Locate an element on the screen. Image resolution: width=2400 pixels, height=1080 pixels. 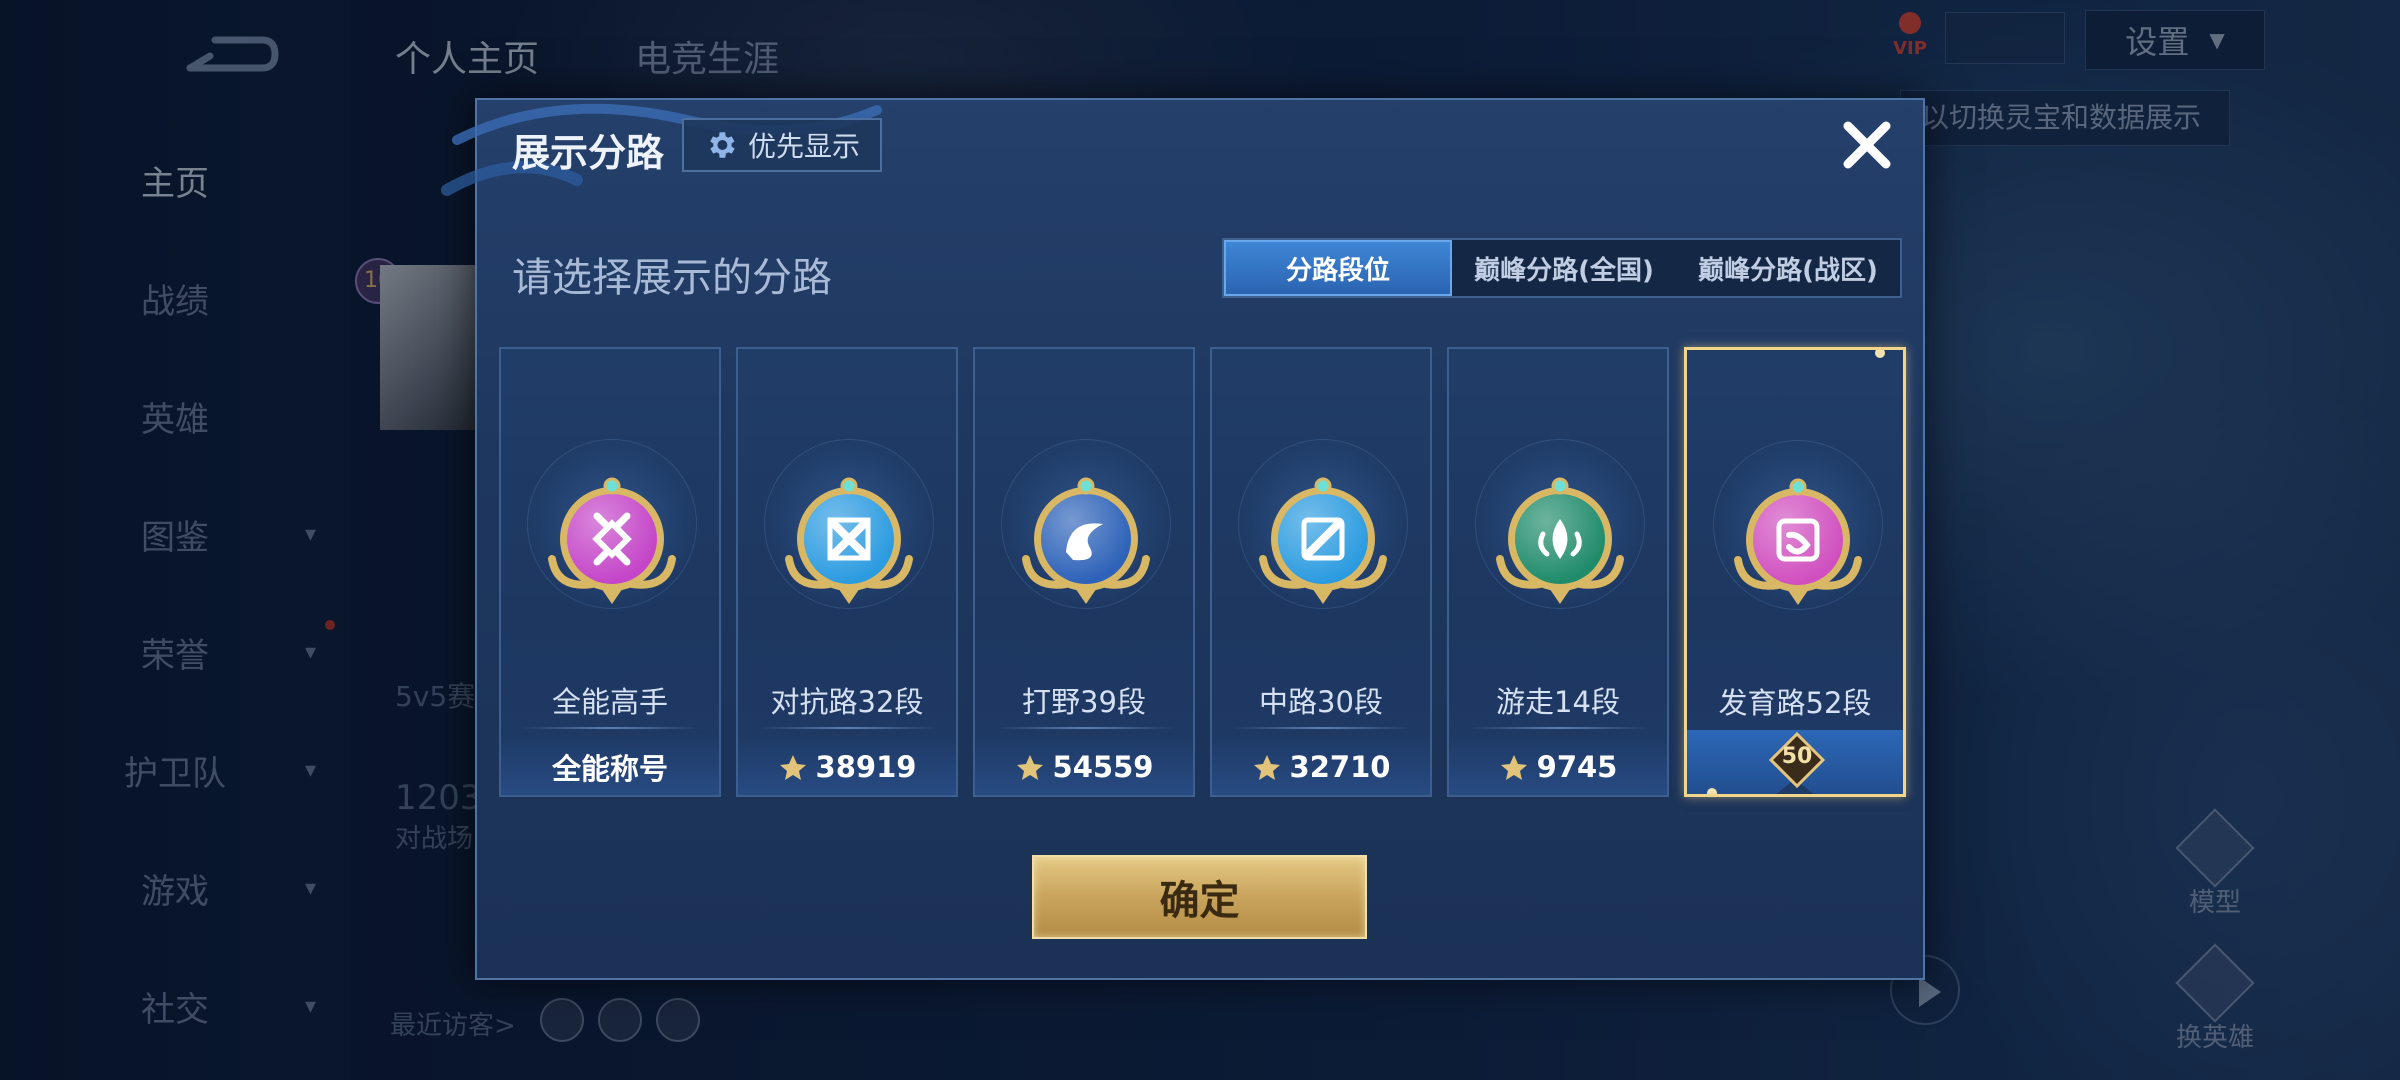
lane-card: 中路30段 32710 is located at coordinates (1321, 572).